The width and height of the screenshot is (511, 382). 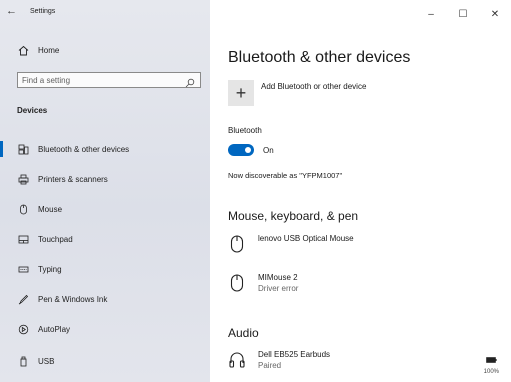 I want to click on section-title-devices: Devices, so click(x=32, y=110).